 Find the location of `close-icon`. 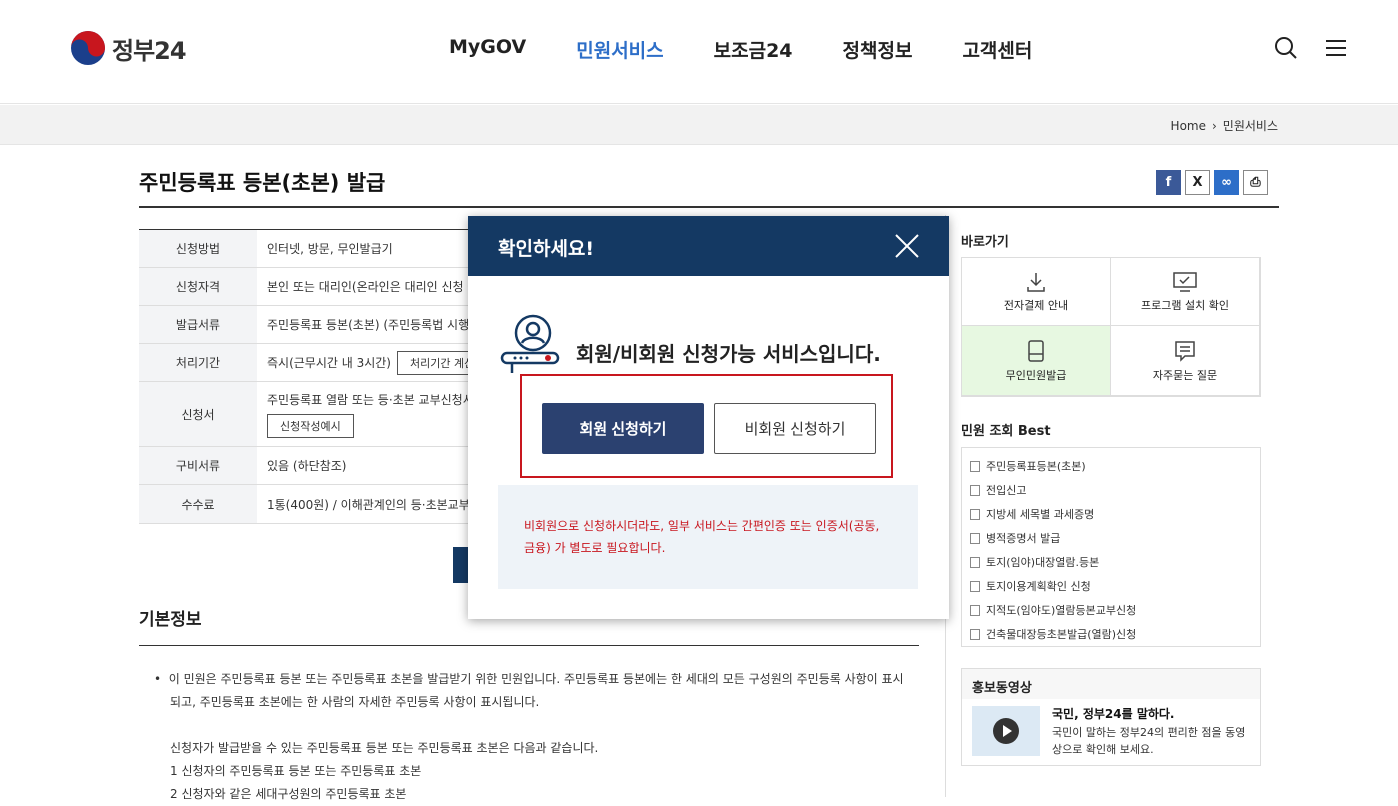

close-icon is located at coordinates (907, 246).